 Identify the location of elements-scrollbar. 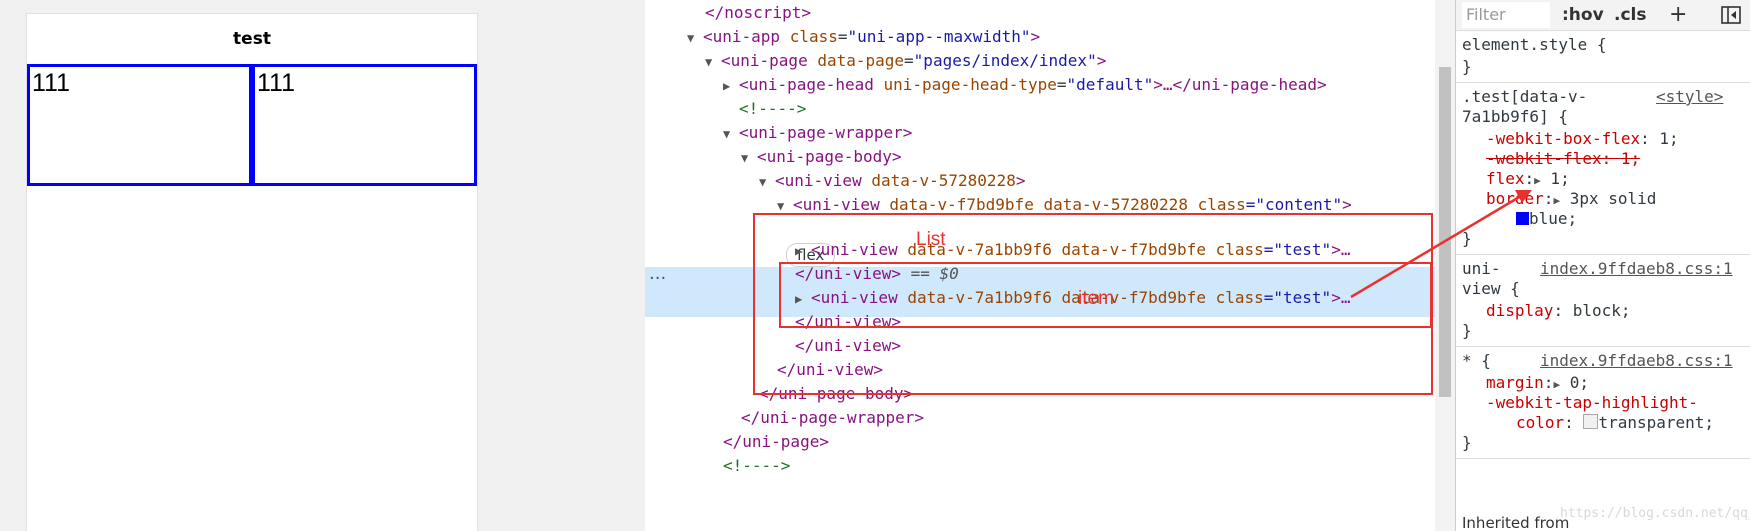
(1445, 265).